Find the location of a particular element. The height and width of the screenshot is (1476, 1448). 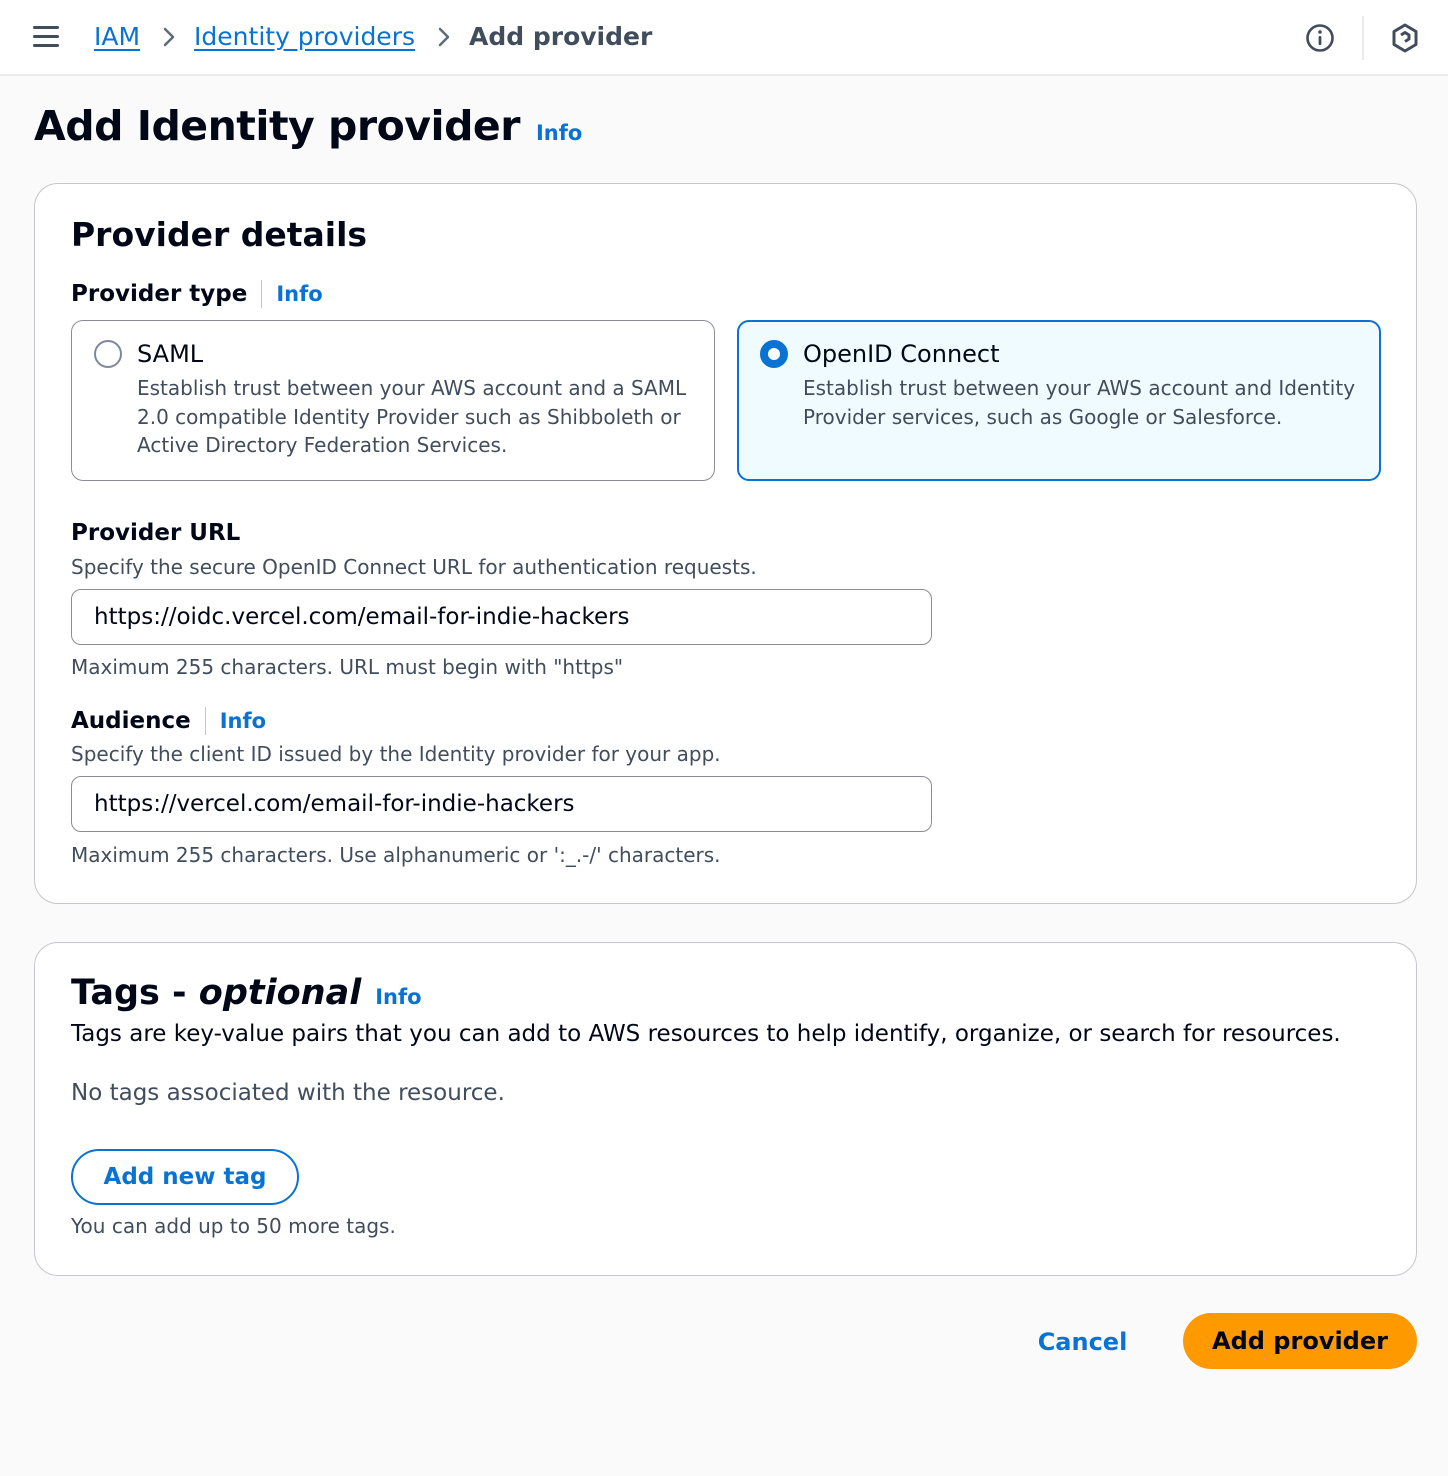

openid-connect-option-title: OpenID Connect is located at coordinates (901, 354).